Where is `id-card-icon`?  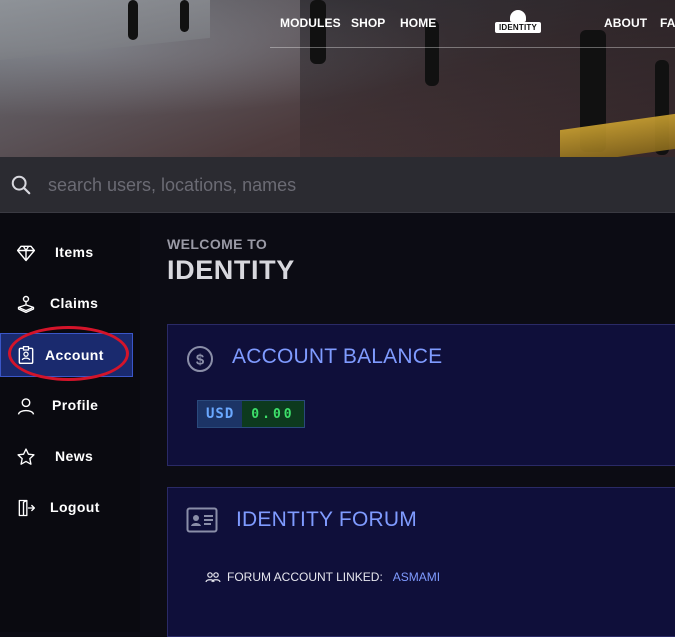
id-card-icon is located at coordinates (202, 520).